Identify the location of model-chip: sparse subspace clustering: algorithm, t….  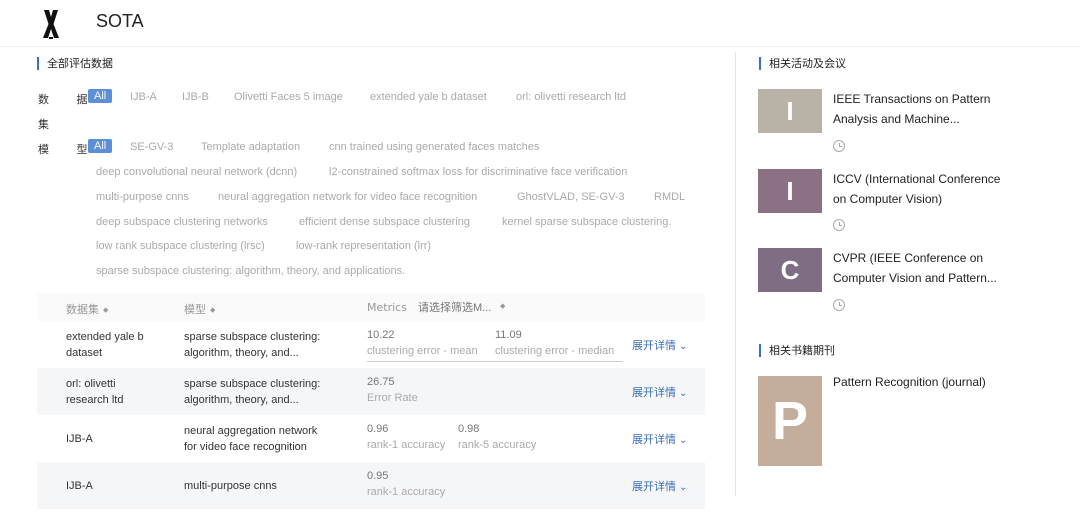
(250, 271).